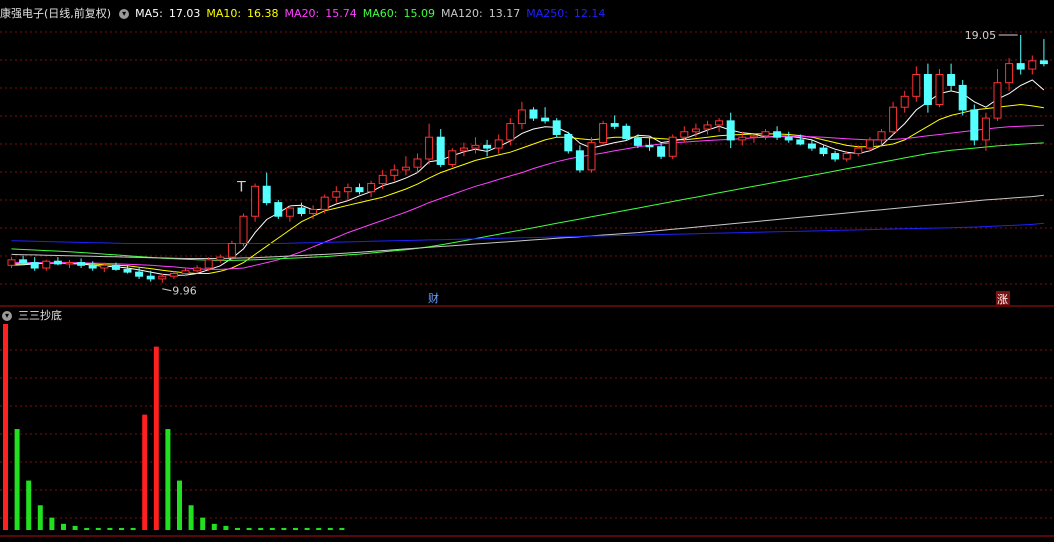 This screenshot has width=1054, height=542. What do you see at coordinates (433, 298) in the screenshot?
I see `marker-cai: 财` at bounding box center [433, 298].